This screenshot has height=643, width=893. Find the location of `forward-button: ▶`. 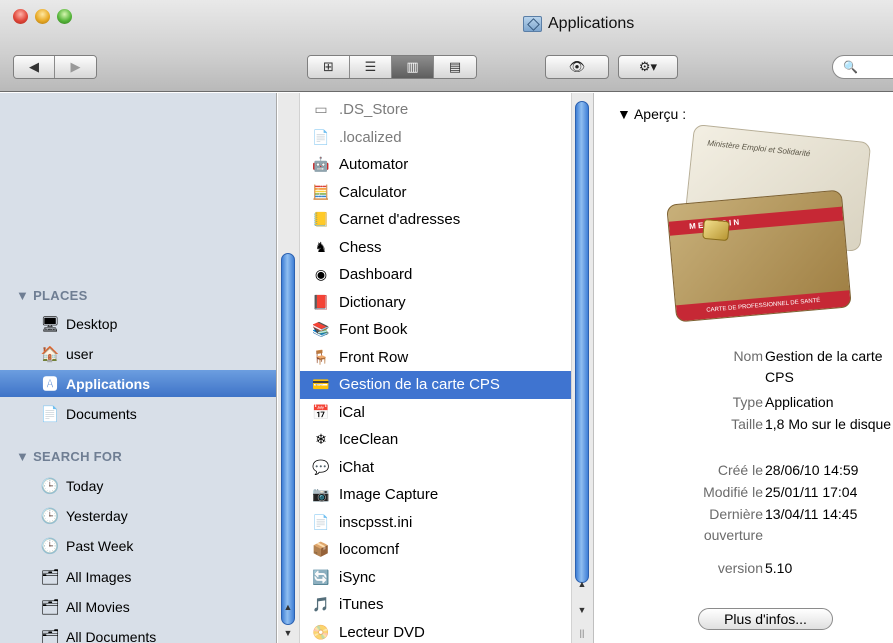

forward-button: ▶ is located at coordinates (75, 67).